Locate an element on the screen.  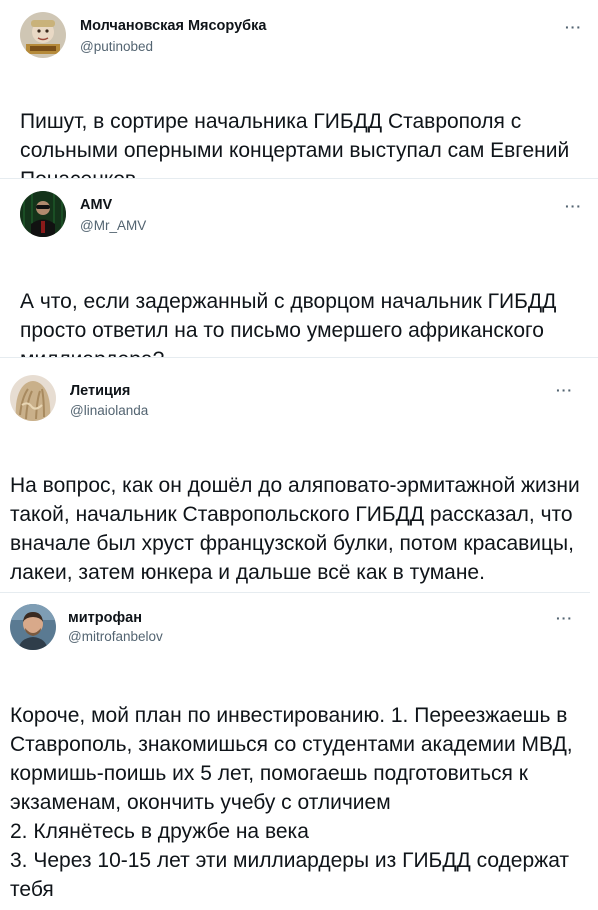
author-handle: @mitrofanbelov is located at coordinates (115, 636).